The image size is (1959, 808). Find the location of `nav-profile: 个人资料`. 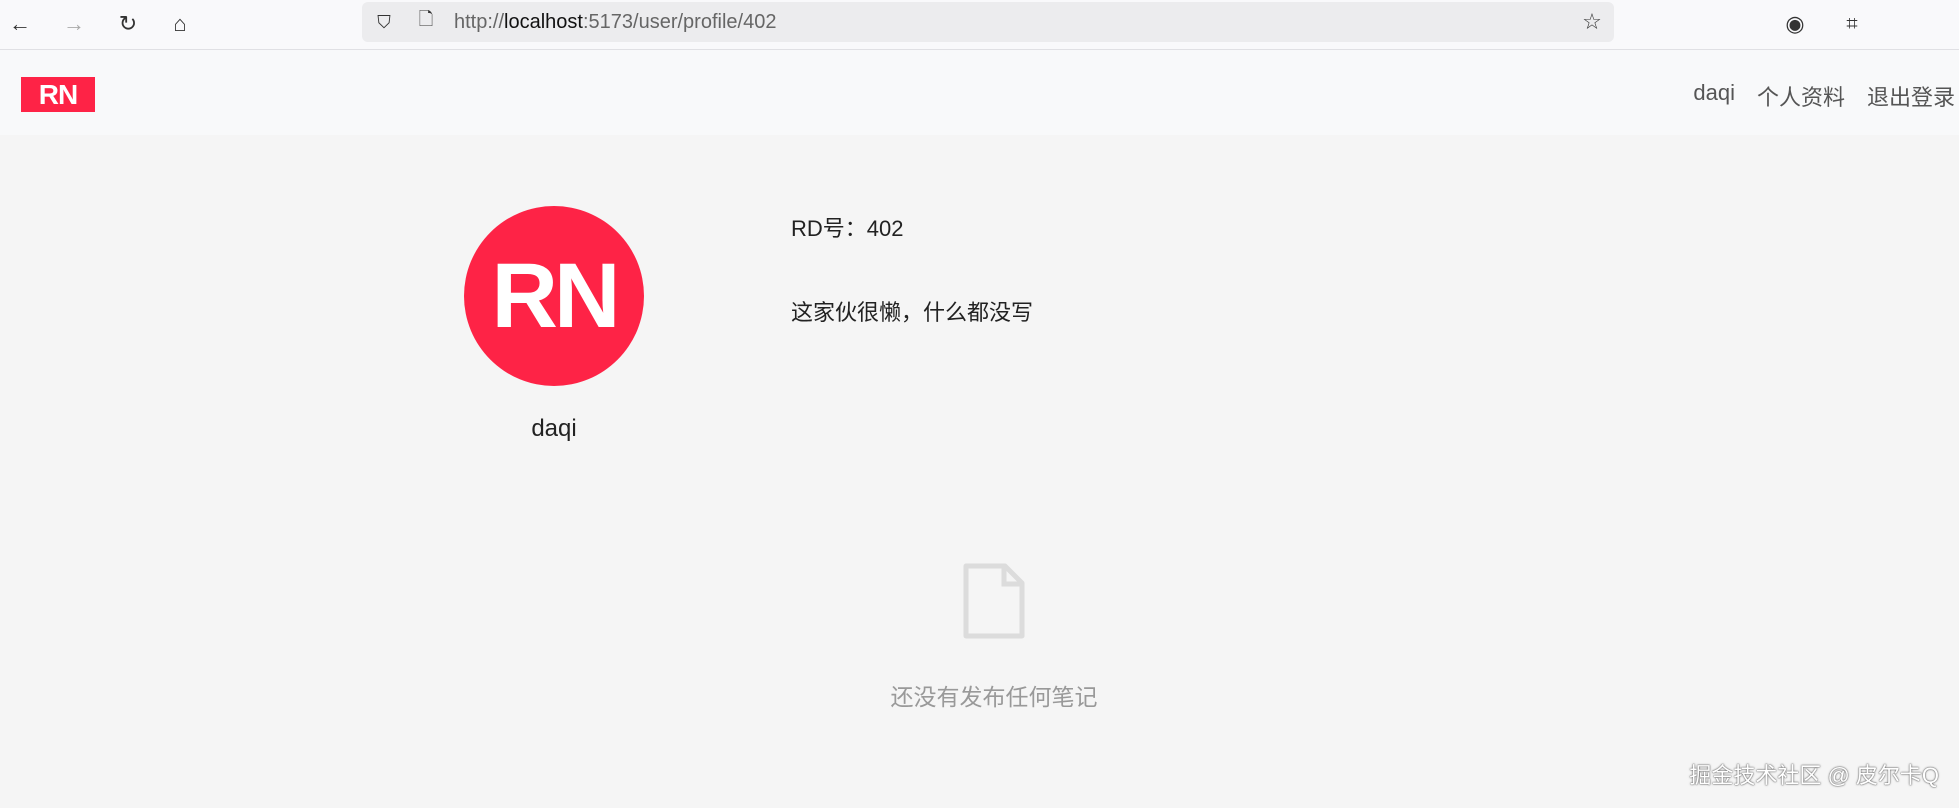

nav-profile: 个人资料 is located at coordinates (1801, 96).